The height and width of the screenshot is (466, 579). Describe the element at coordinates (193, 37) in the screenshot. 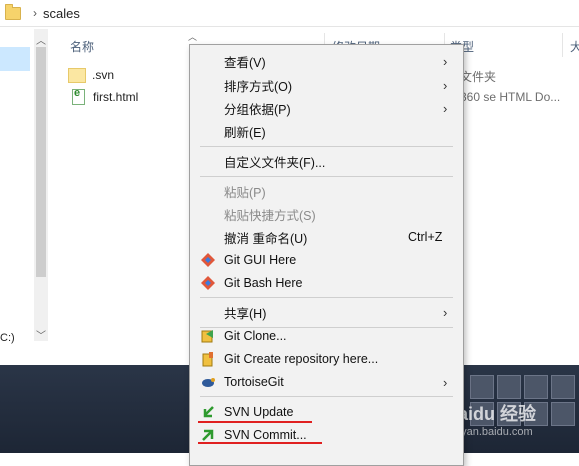

I see `sort-up-icon: ︿` at that location.